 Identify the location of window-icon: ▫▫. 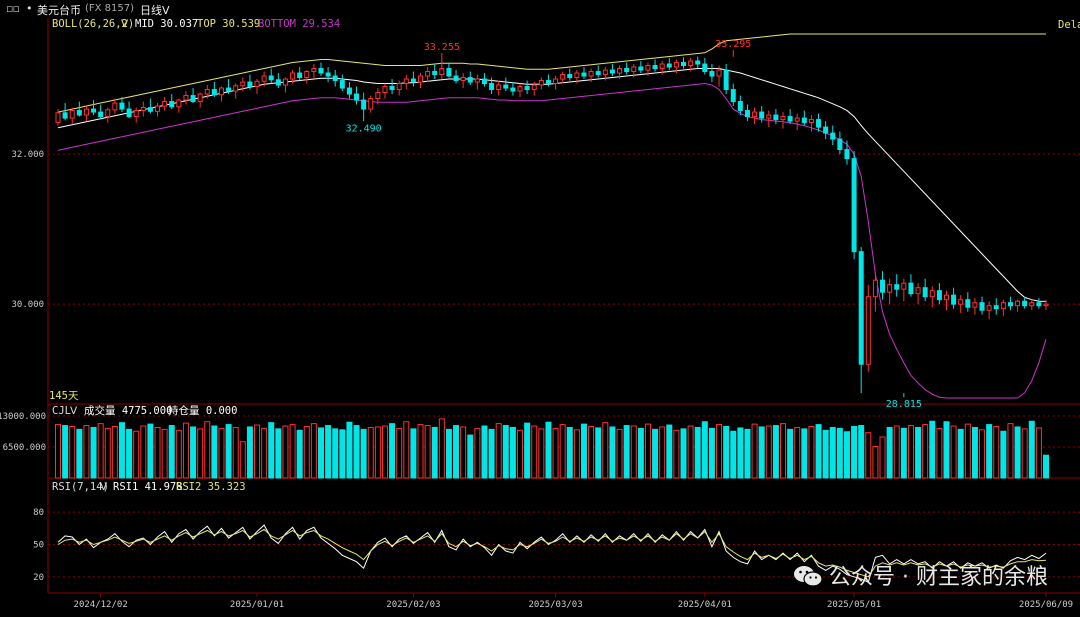
(13, 8).